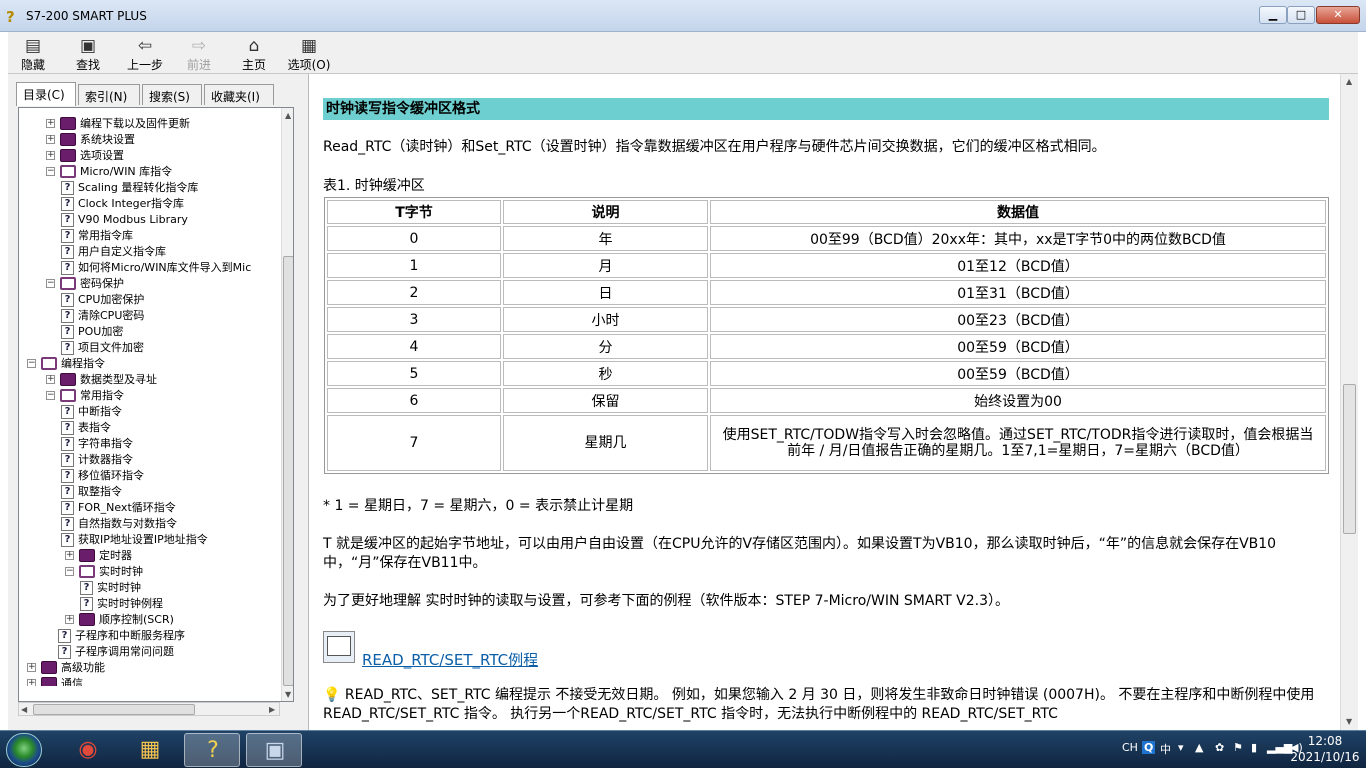  What do you see at coordinates (1338, 15) in the screenshot?
I see `close-button: ✕` at bounding box center [1338, 15].